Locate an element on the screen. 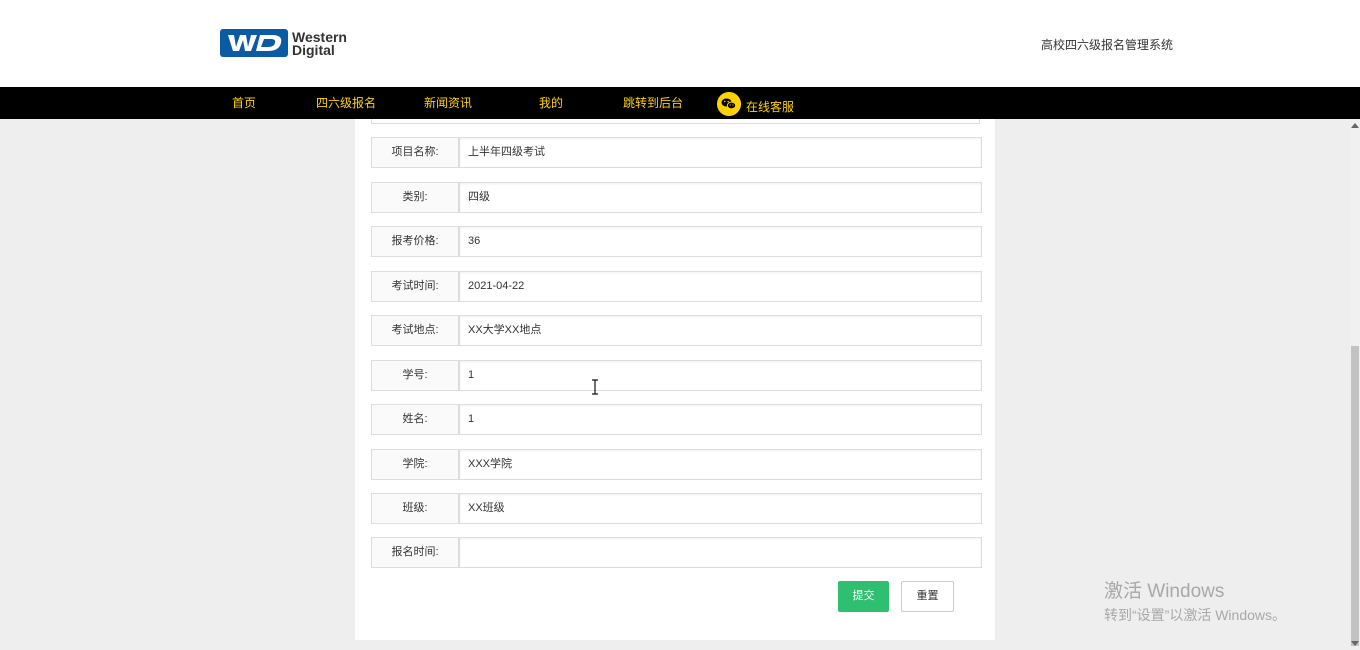 Image resolution: width=1360 pixels, height=650 pixels. input-category: 四级 is located at coordinates (720, 197).